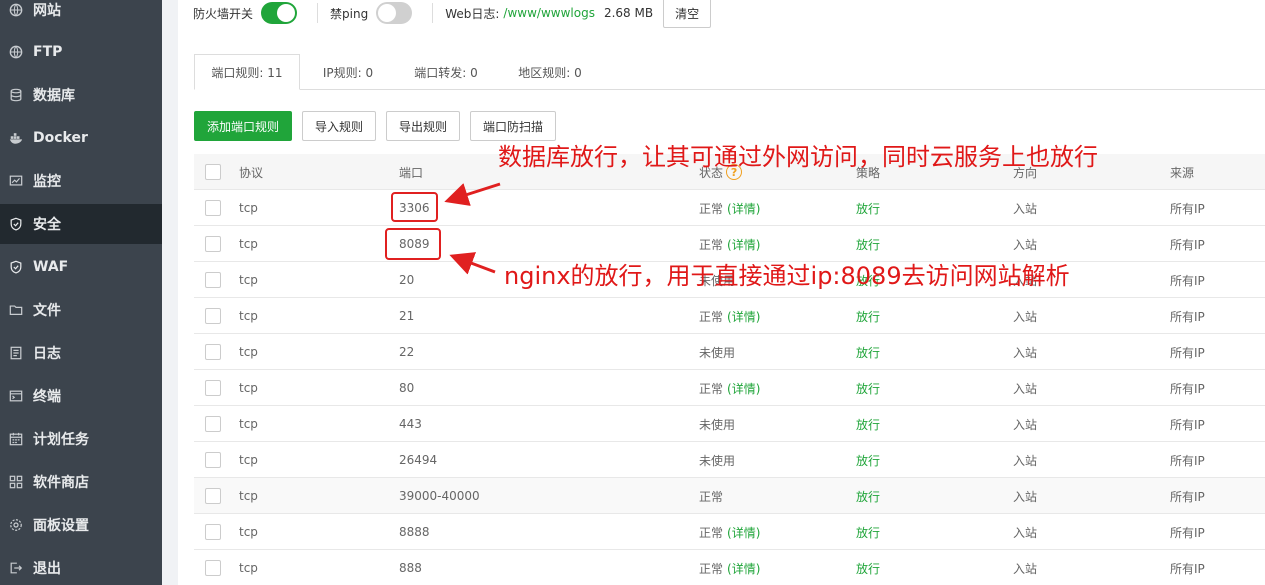 The height and width of the screenshot is (585, 1265). Describe the element at coordinates (16, 353) in the screenshot. I see `log-icon` at that location.